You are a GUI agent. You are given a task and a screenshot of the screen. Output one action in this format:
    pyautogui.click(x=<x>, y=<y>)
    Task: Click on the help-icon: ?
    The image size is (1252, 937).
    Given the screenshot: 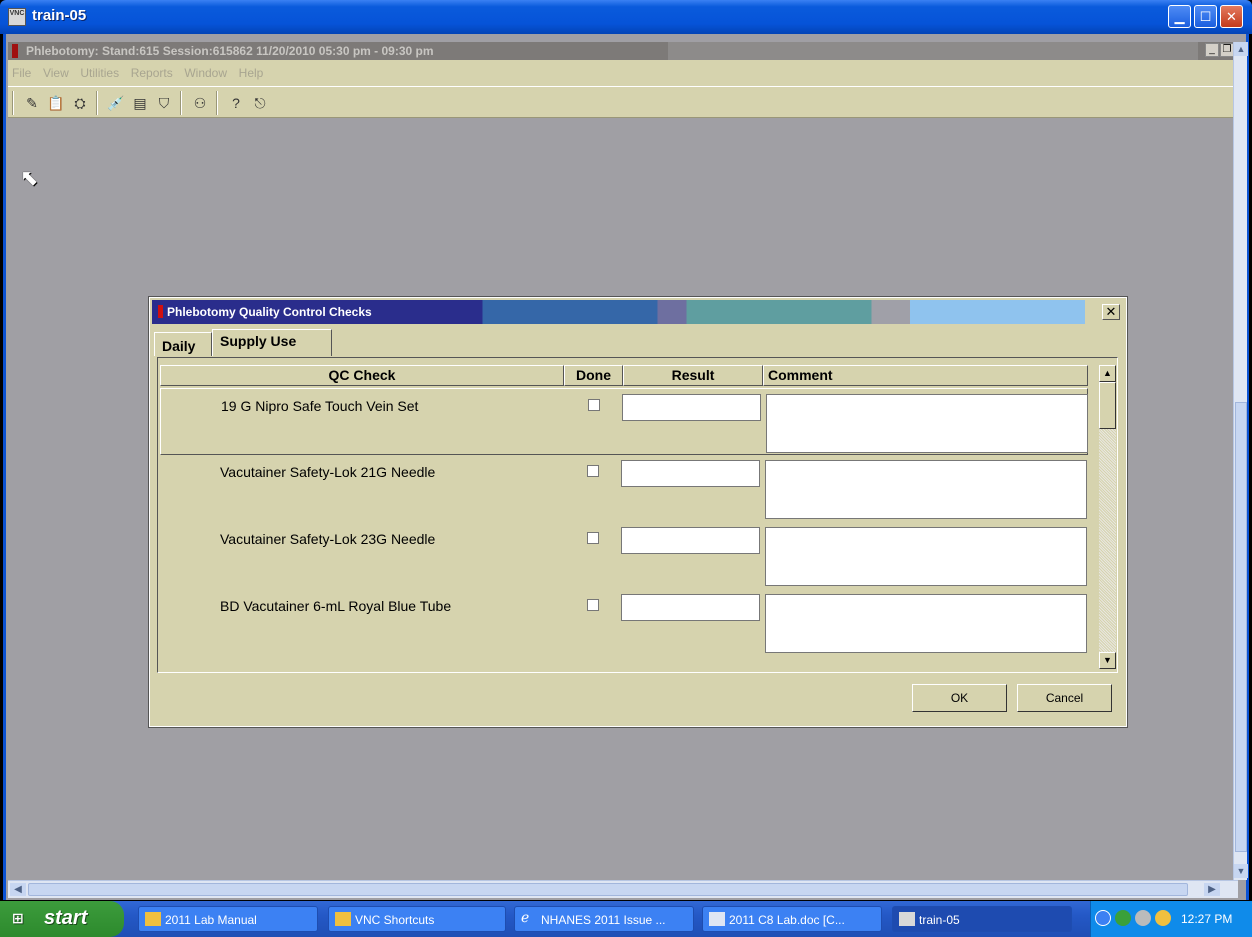 What is the action you would take?
    pyautogui.click(x=236, y=103)
    